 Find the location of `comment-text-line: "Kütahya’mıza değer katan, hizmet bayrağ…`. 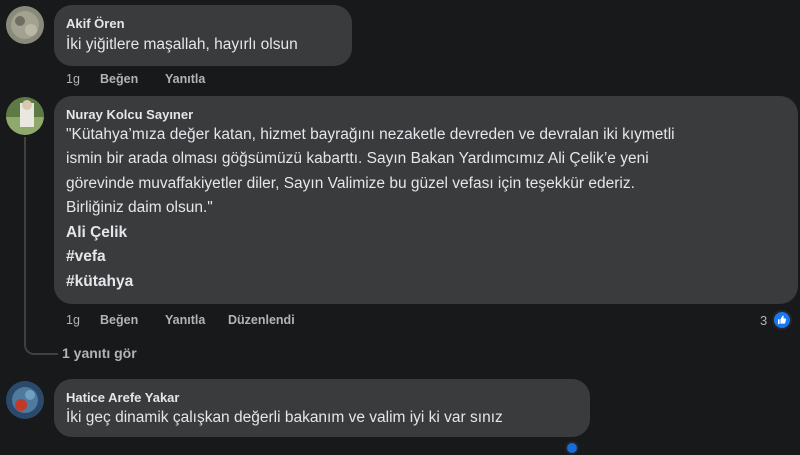

comment-text-line: "Kütahya’mıza değer katan, hizmet bayrağ… is located at coordinates (370, 134).